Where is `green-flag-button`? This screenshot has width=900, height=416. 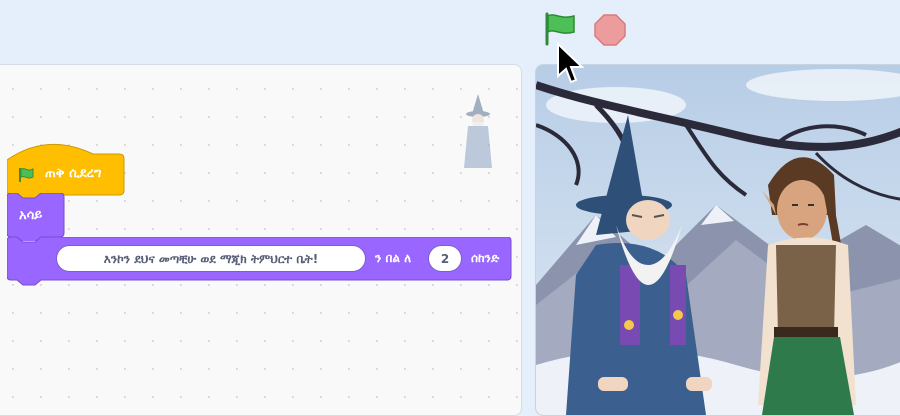 green-flag-button is located at coordinates (560, 29).